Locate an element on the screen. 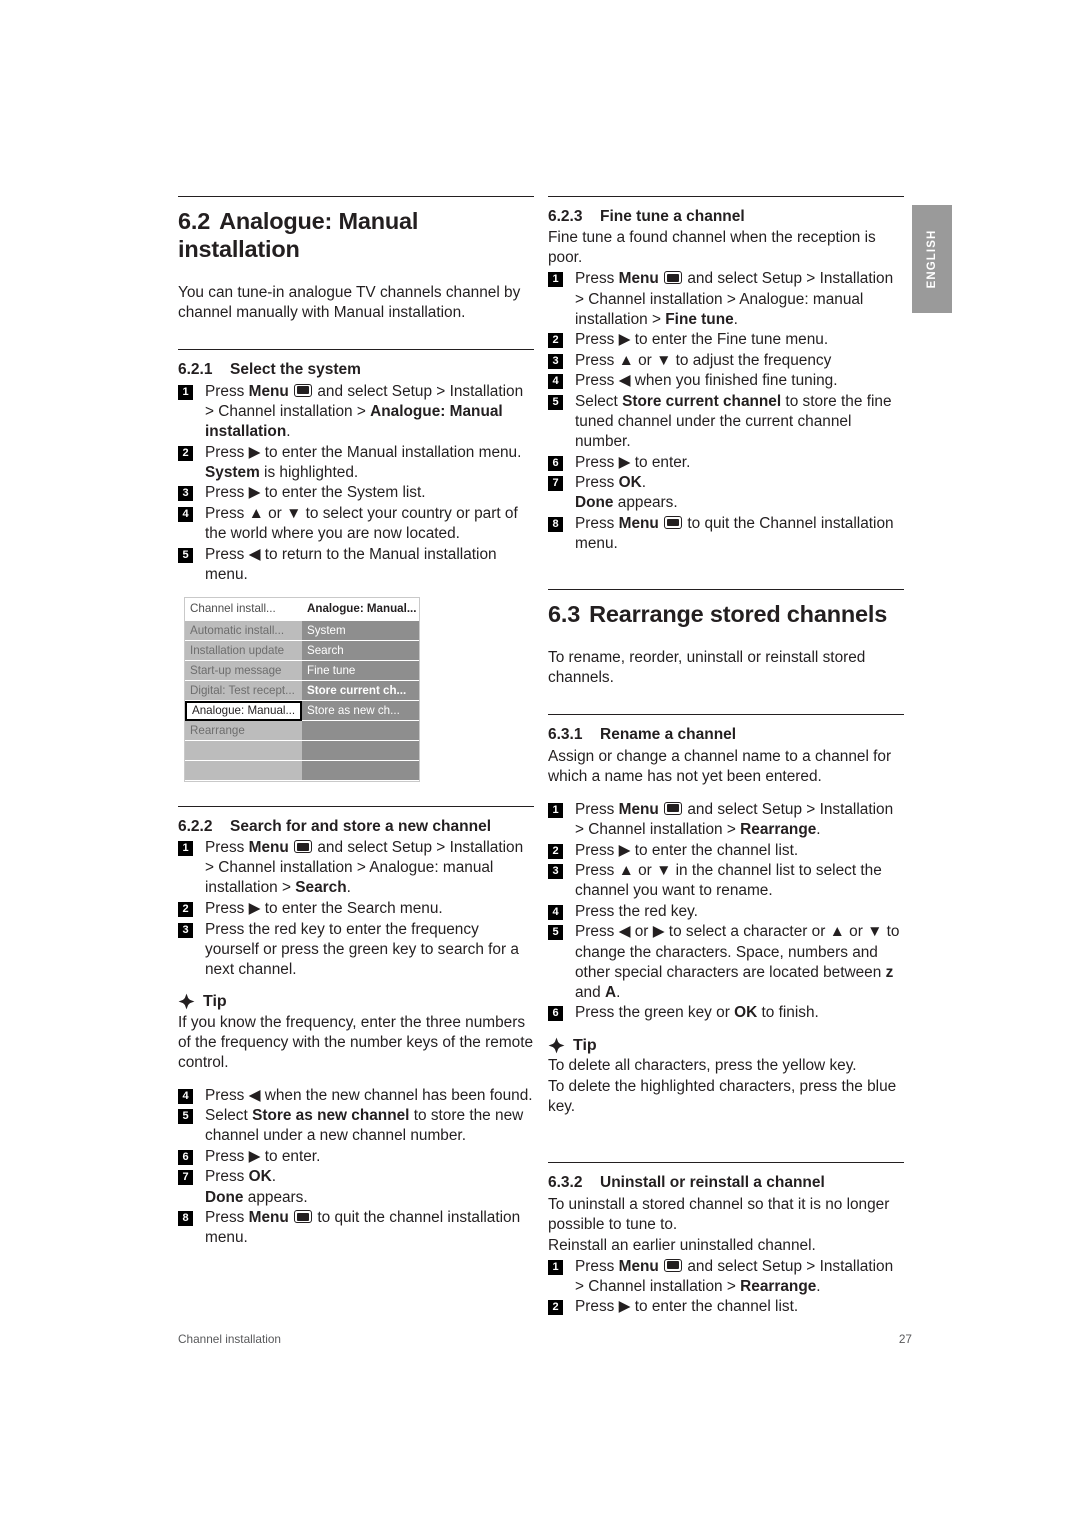 The width and height of the screenshot is (1080, 1528). tv-menu-item-right: System is located at coordinates (360, 630).